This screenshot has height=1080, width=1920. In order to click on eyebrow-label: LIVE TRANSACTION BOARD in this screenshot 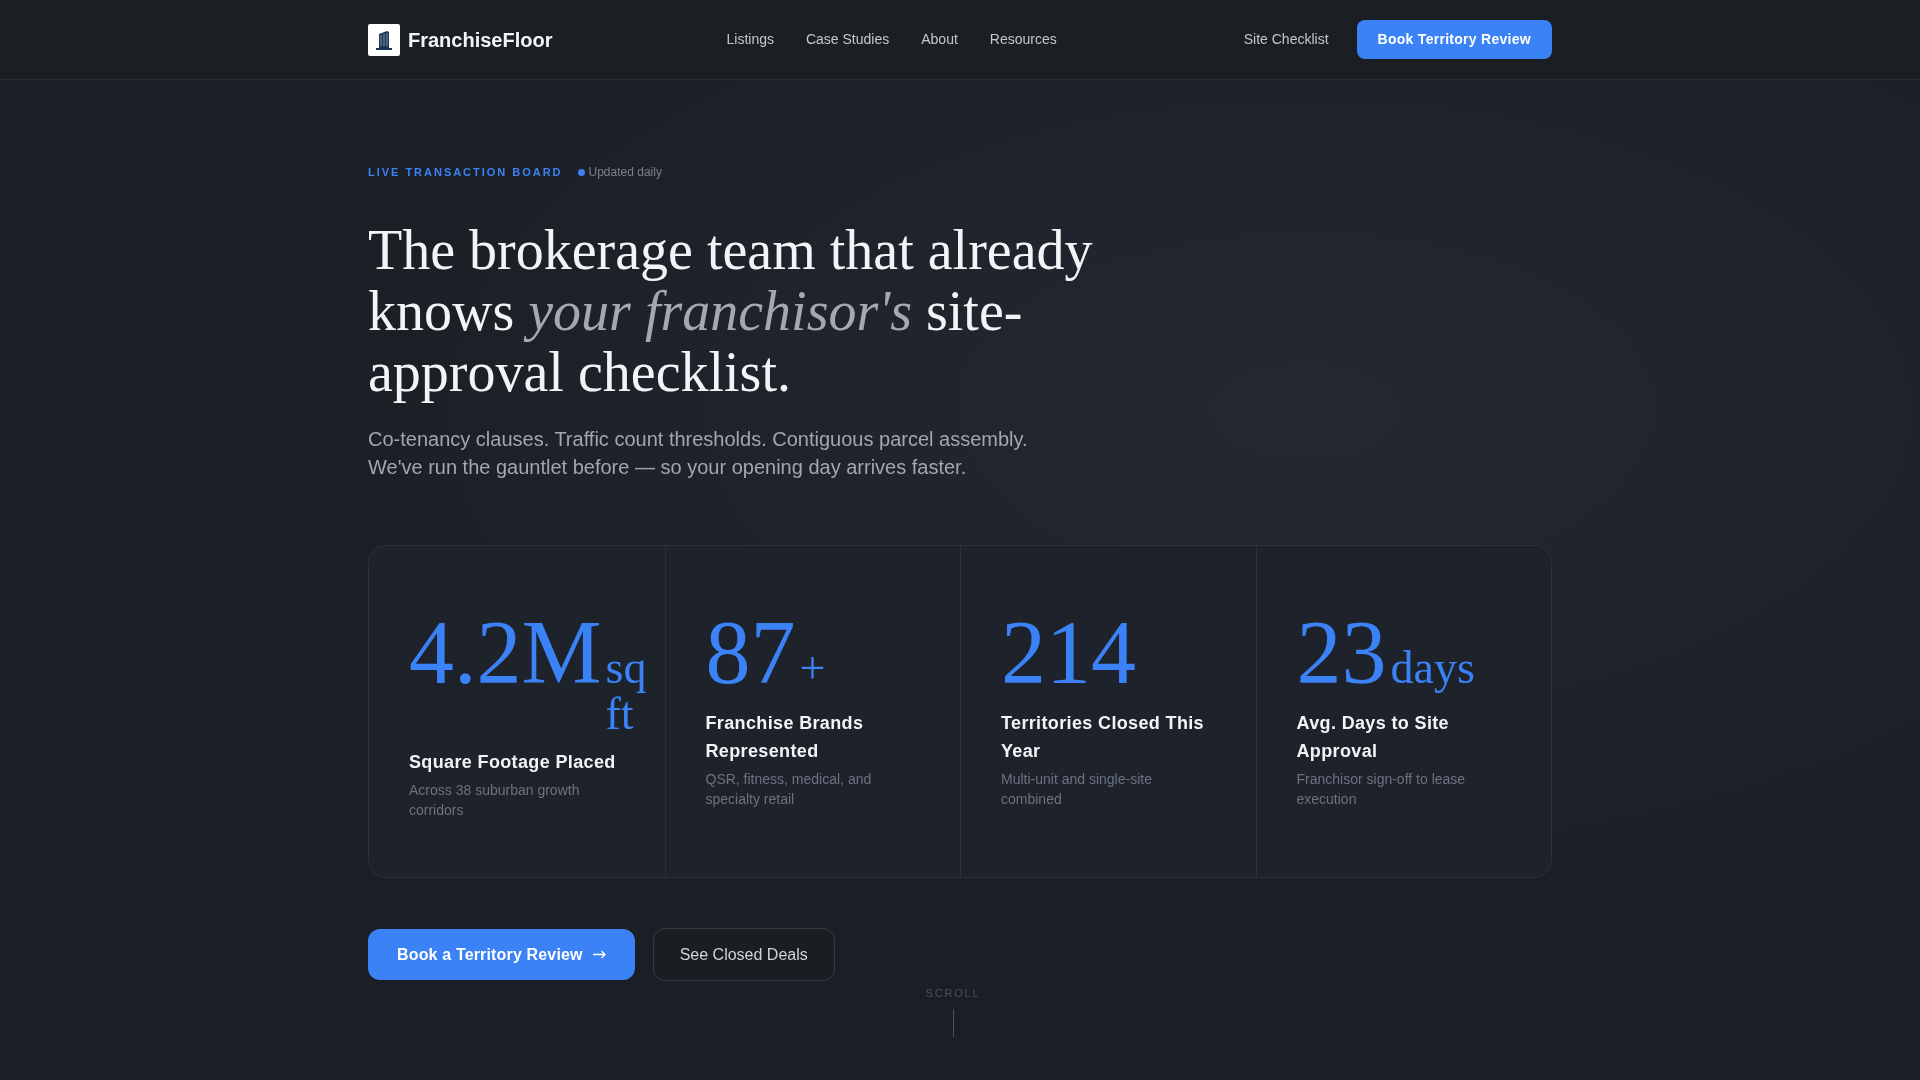, I will do `click(465, 172)`.